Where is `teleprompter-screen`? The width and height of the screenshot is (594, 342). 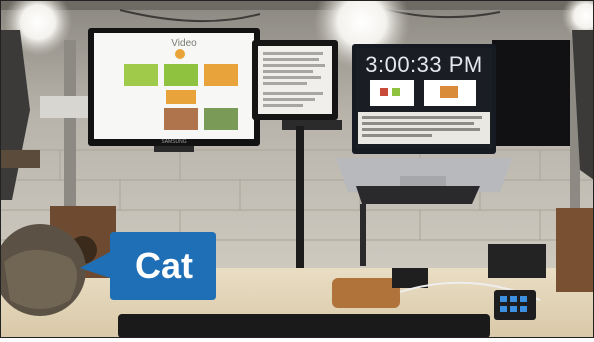
teleprompter-screen is located at coordinates (295, 80).